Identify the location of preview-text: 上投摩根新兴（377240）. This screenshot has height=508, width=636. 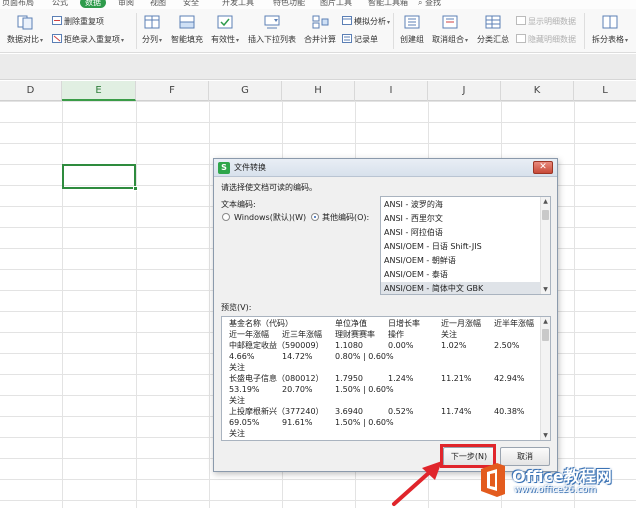
(276, 411).